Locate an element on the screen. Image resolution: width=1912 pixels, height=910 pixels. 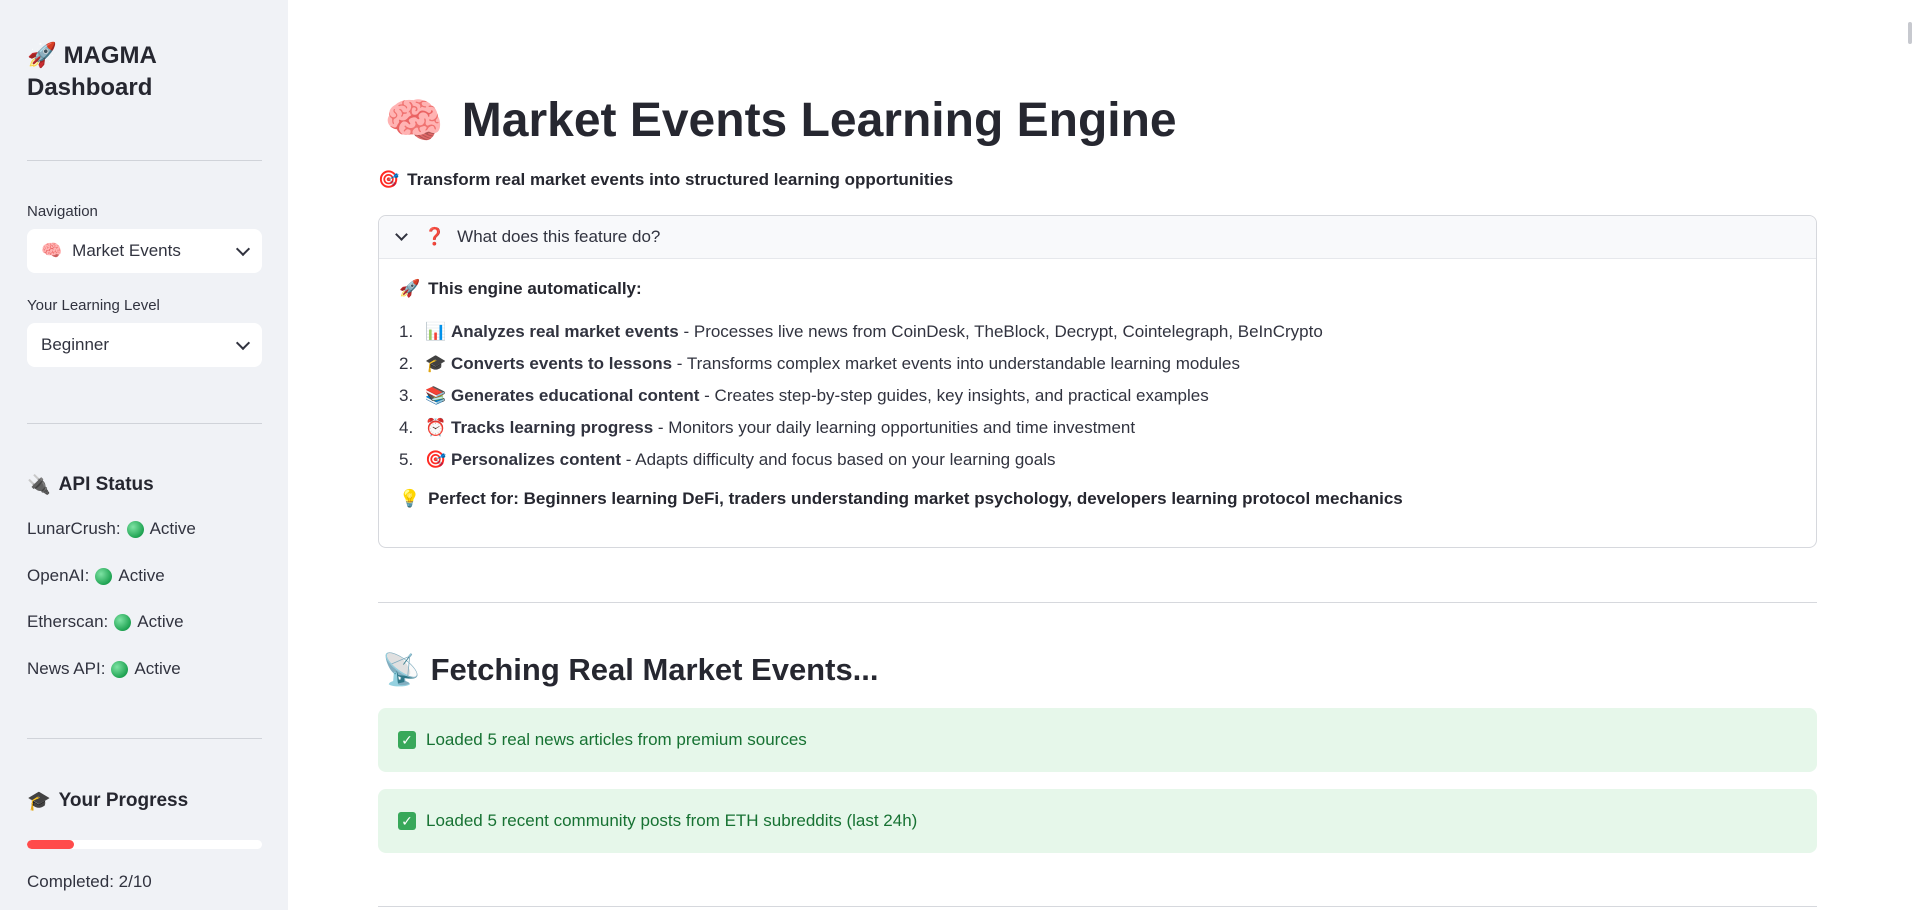
alarm-clock-icon: ⏰ is located at coordinates (436, 427).